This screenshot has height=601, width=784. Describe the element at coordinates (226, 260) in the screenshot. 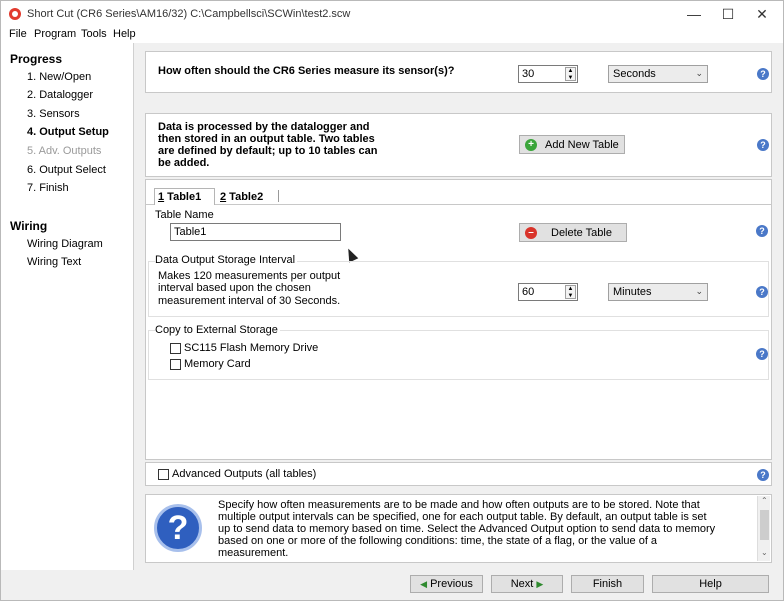

I see `interval-label: Data Output Storage Interval` at that location.